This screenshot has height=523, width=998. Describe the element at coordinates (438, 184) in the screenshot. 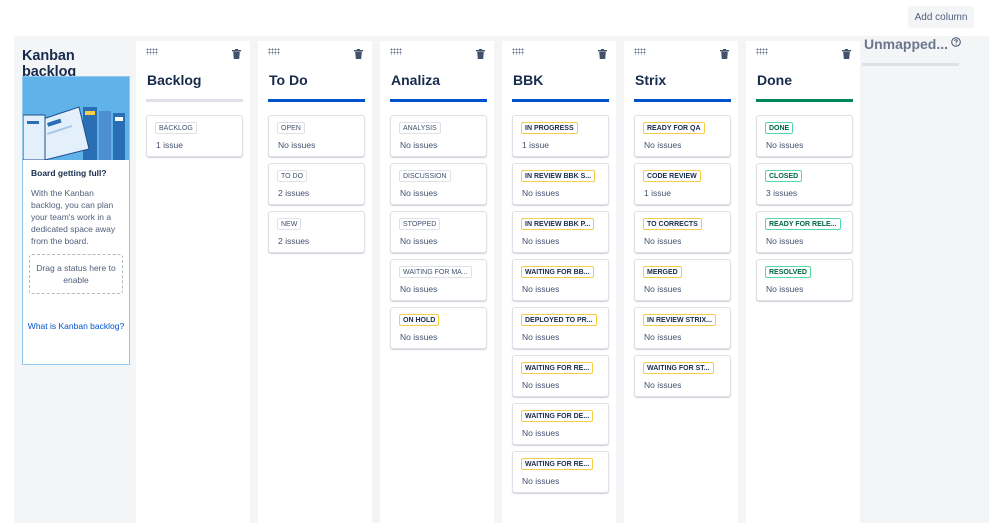

I see `status-card: DISCUSSION No issues` at that location.